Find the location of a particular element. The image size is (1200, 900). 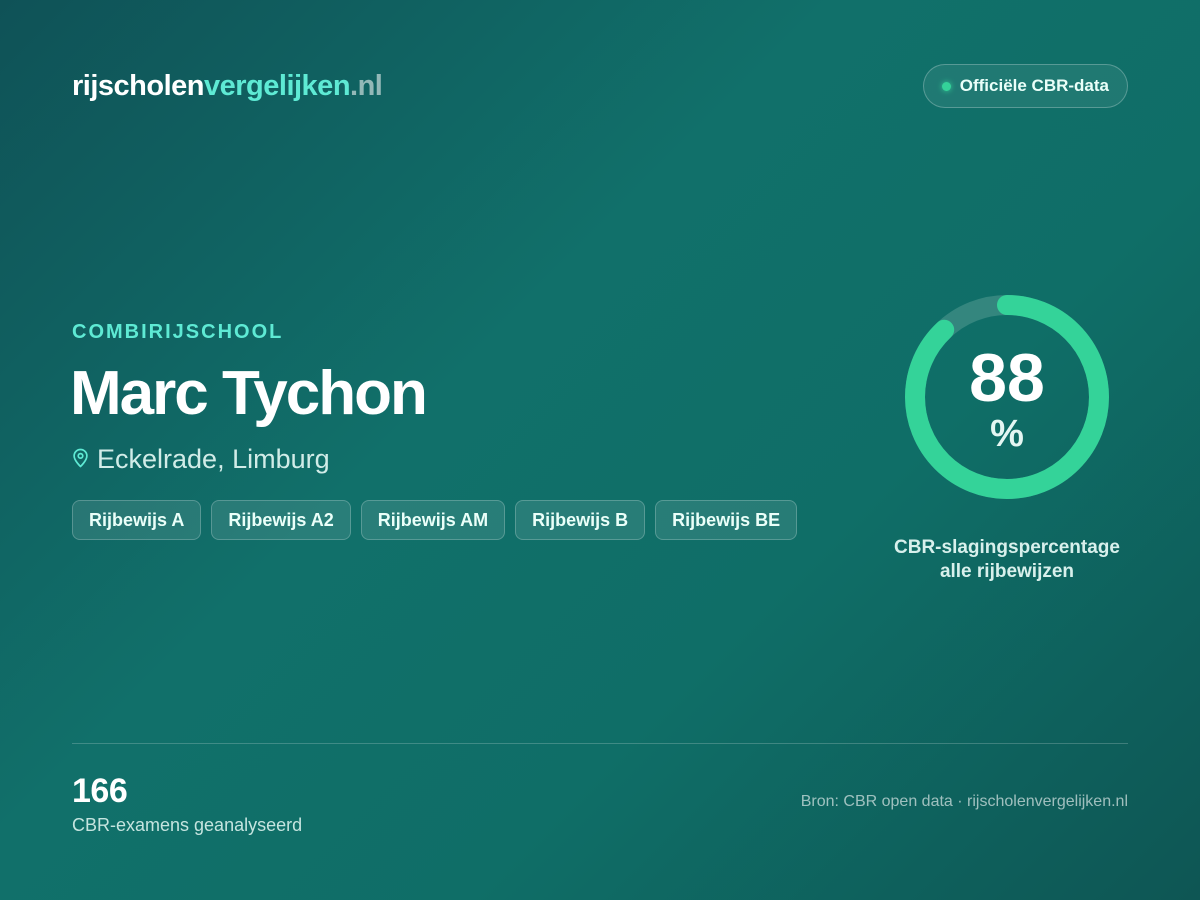

status-dot-icon is located at coordinates (946, 86).